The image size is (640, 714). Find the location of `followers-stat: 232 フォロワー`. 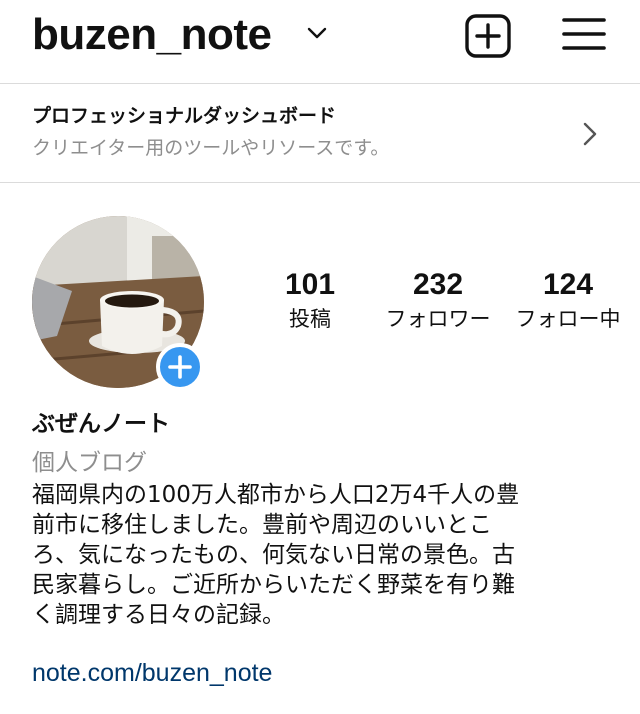

followers-stat: 232 フォロワー is located at coordinates (438, 300).